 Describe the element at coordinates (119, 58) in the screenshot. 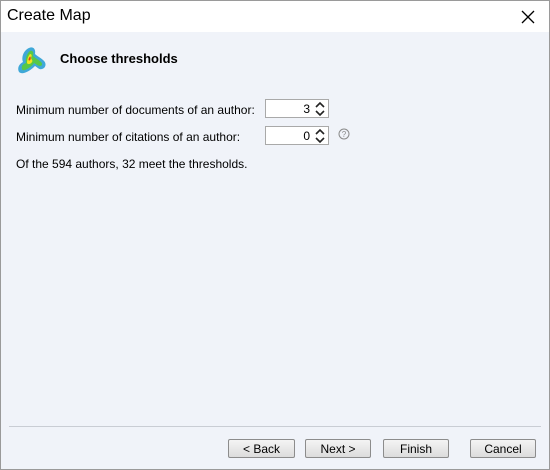

I see `page-title: Choose thresholds` at that location.